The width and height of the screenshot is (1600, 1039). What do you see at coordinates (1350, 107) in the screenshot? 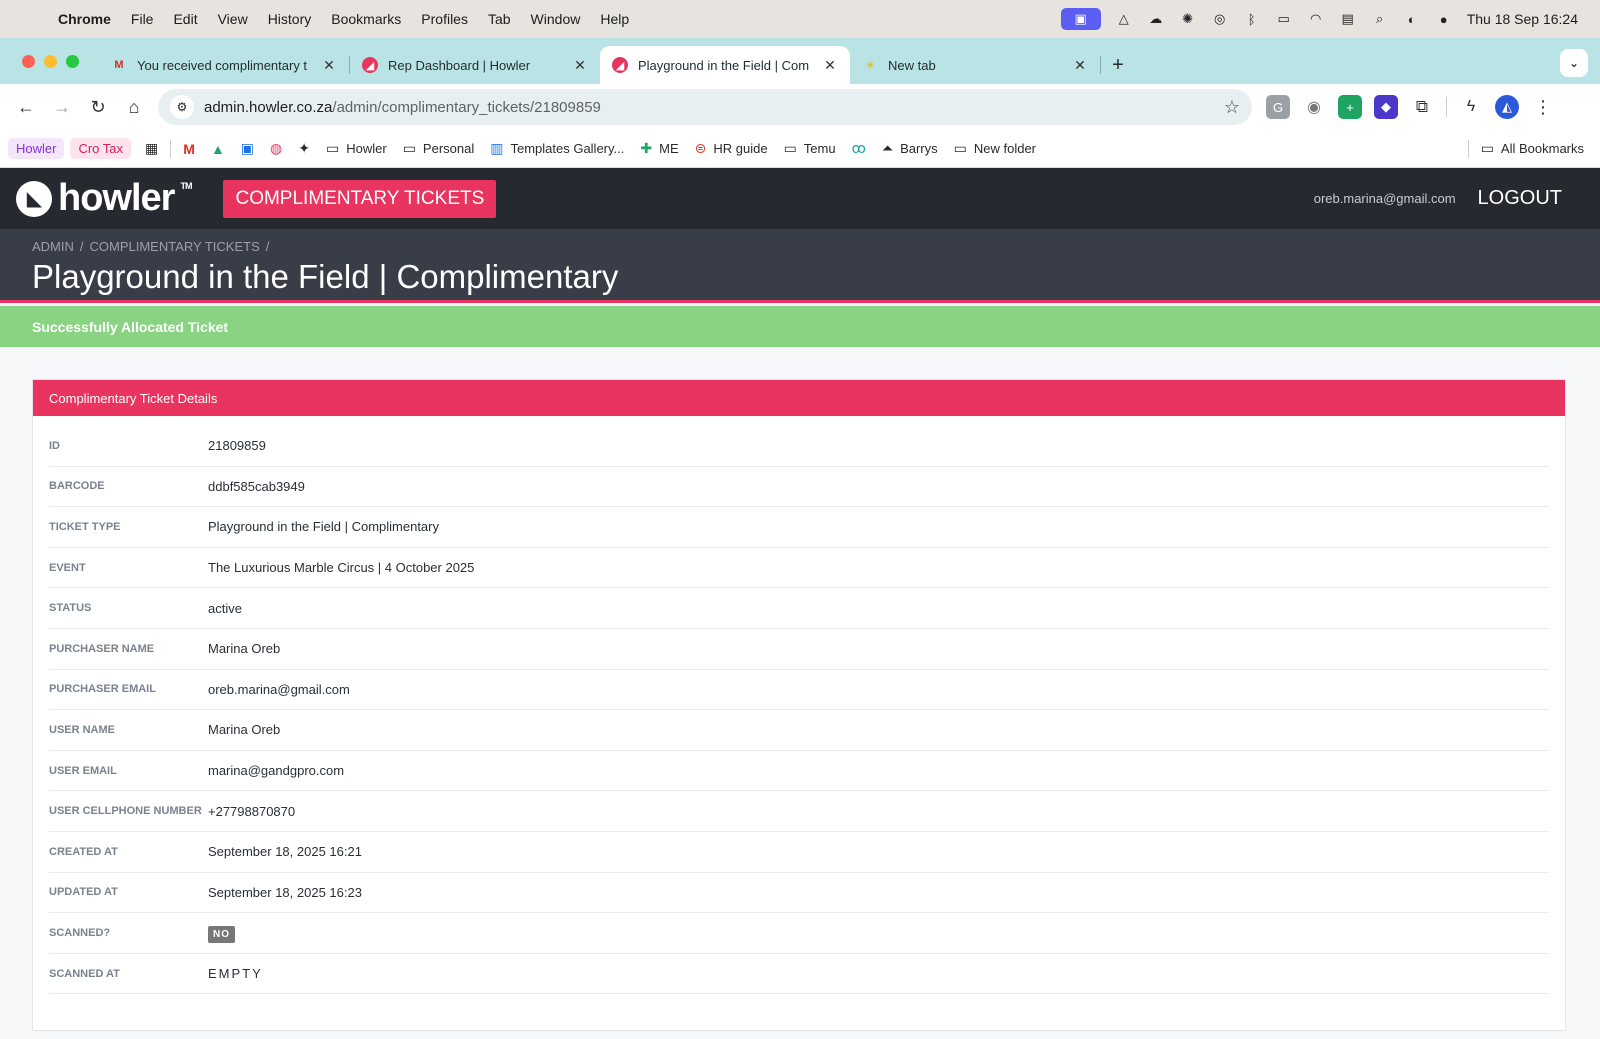
I see `sheets-extension-icon: +` at bounding box center [1350, 107].